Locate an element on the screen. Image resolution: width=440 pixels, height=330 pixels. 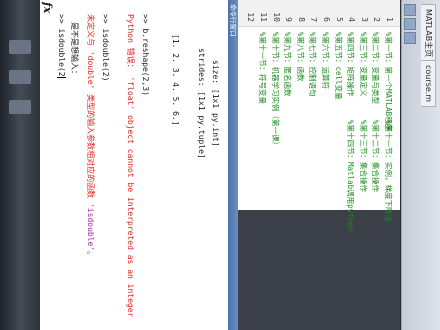
line-number: 8 is located at coordinates (301, 19).